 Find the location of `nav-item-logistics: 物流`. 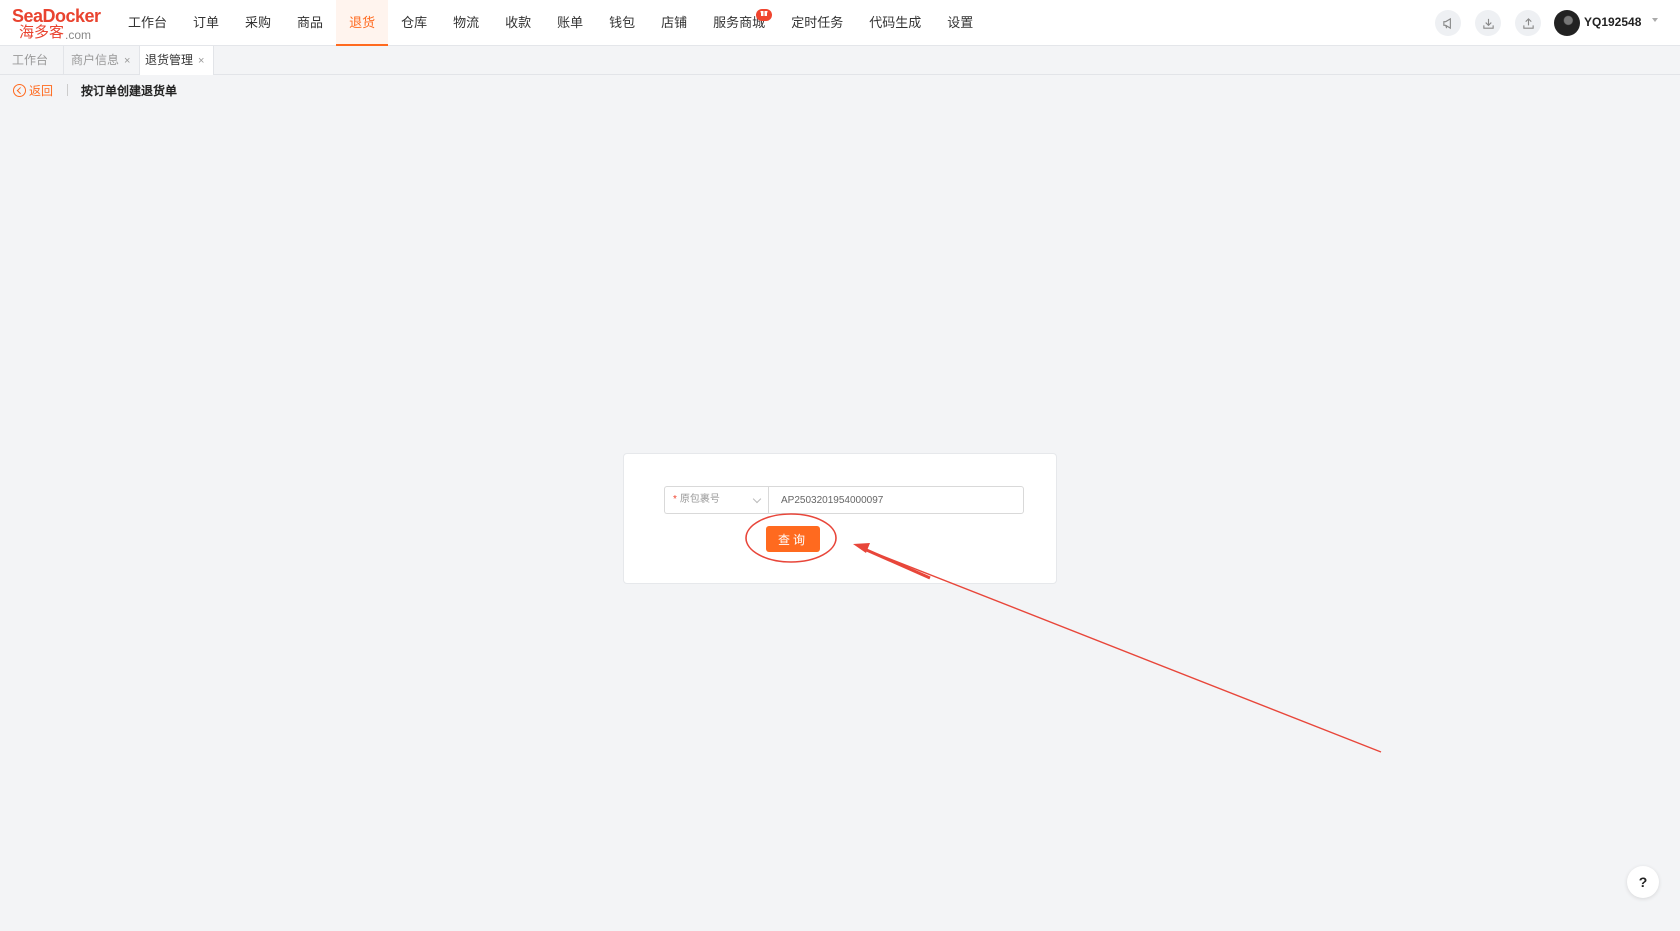

nav-item-logistics: 物流 is located at coordinates (466, 23).